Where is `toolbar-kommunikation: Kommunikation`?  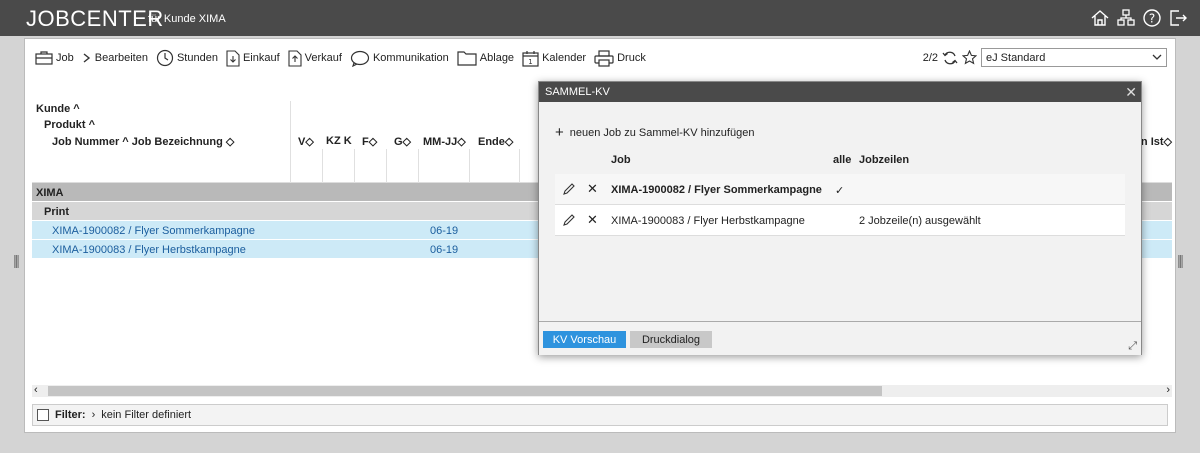 toolbar-kommunikation: Kommunikation is located at coordinates (399, 58).